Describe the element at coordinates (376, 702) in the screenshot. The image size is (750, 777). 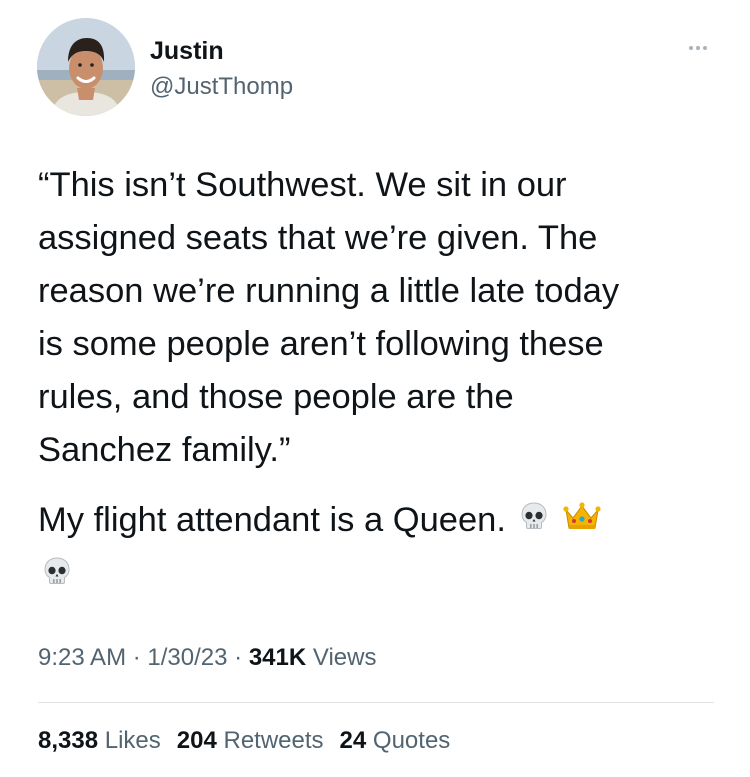
I see `divider` at that location.